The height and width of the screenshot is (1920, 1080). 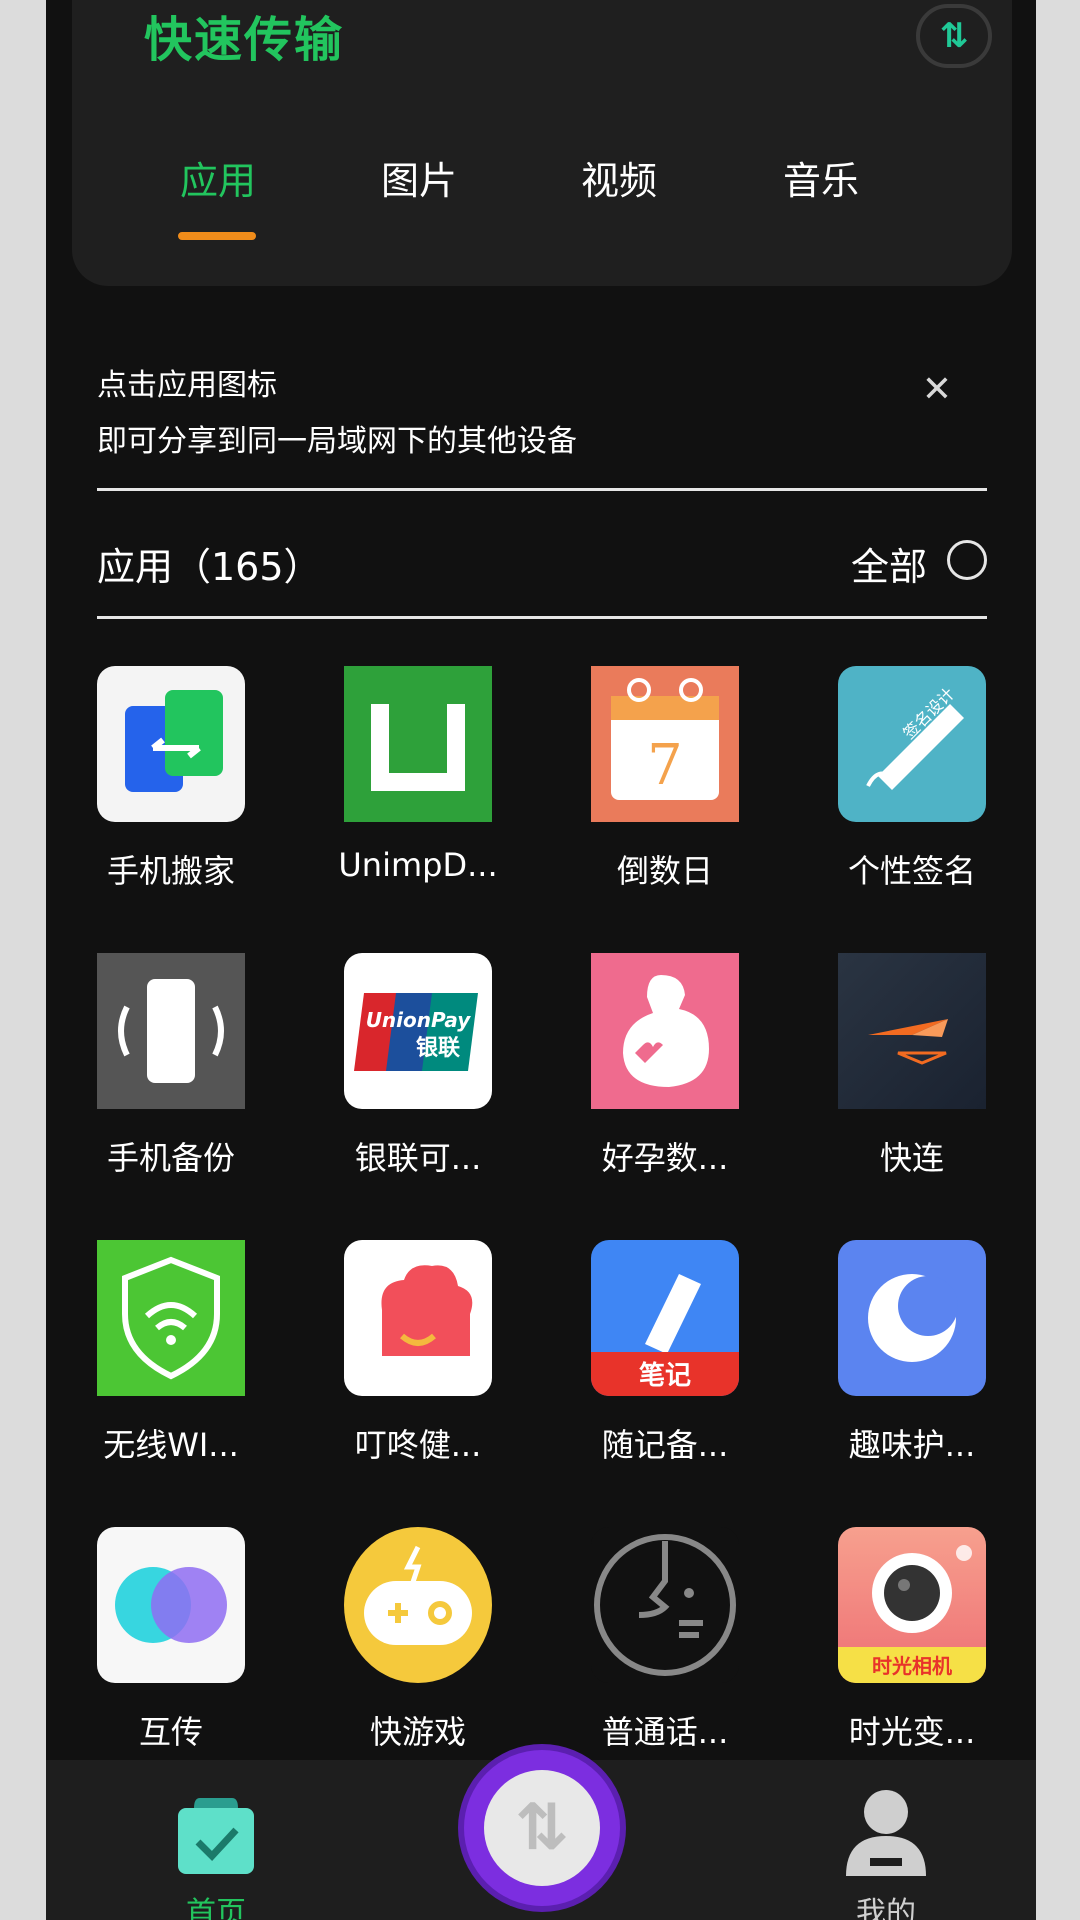 What do you see at coordinates (170, 871) in the screenshot?
I see `app-label: 手机搬家` at bounding box center [170, 871].